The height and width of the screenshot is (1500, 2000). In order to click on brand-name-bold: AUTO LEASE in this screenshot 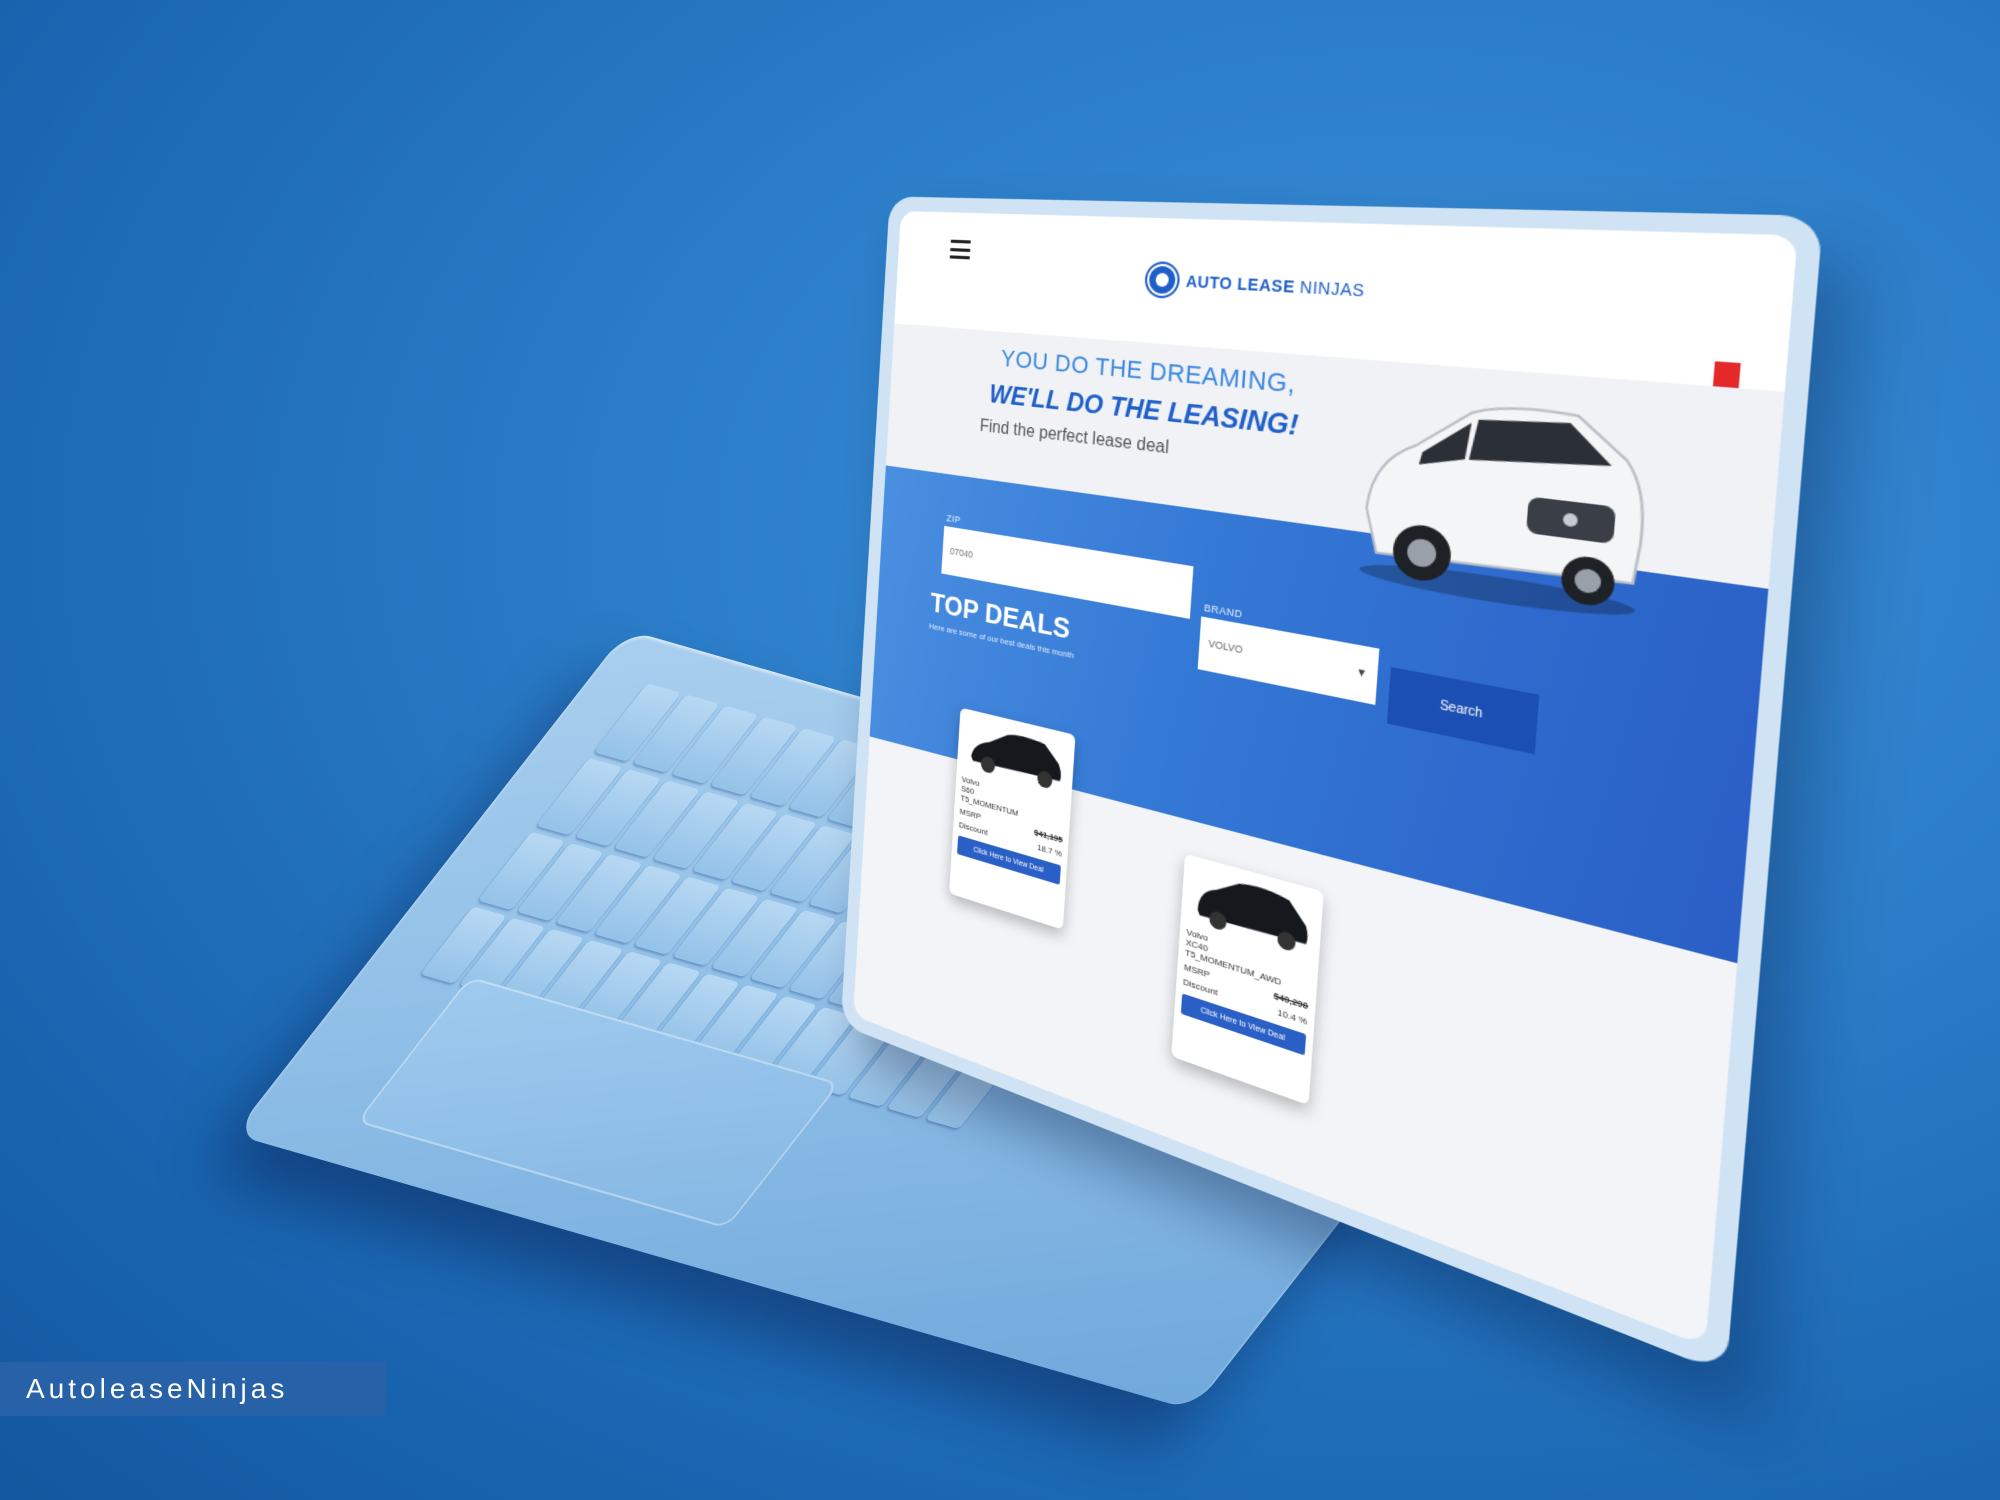, I will do `click(1240, 284)`.